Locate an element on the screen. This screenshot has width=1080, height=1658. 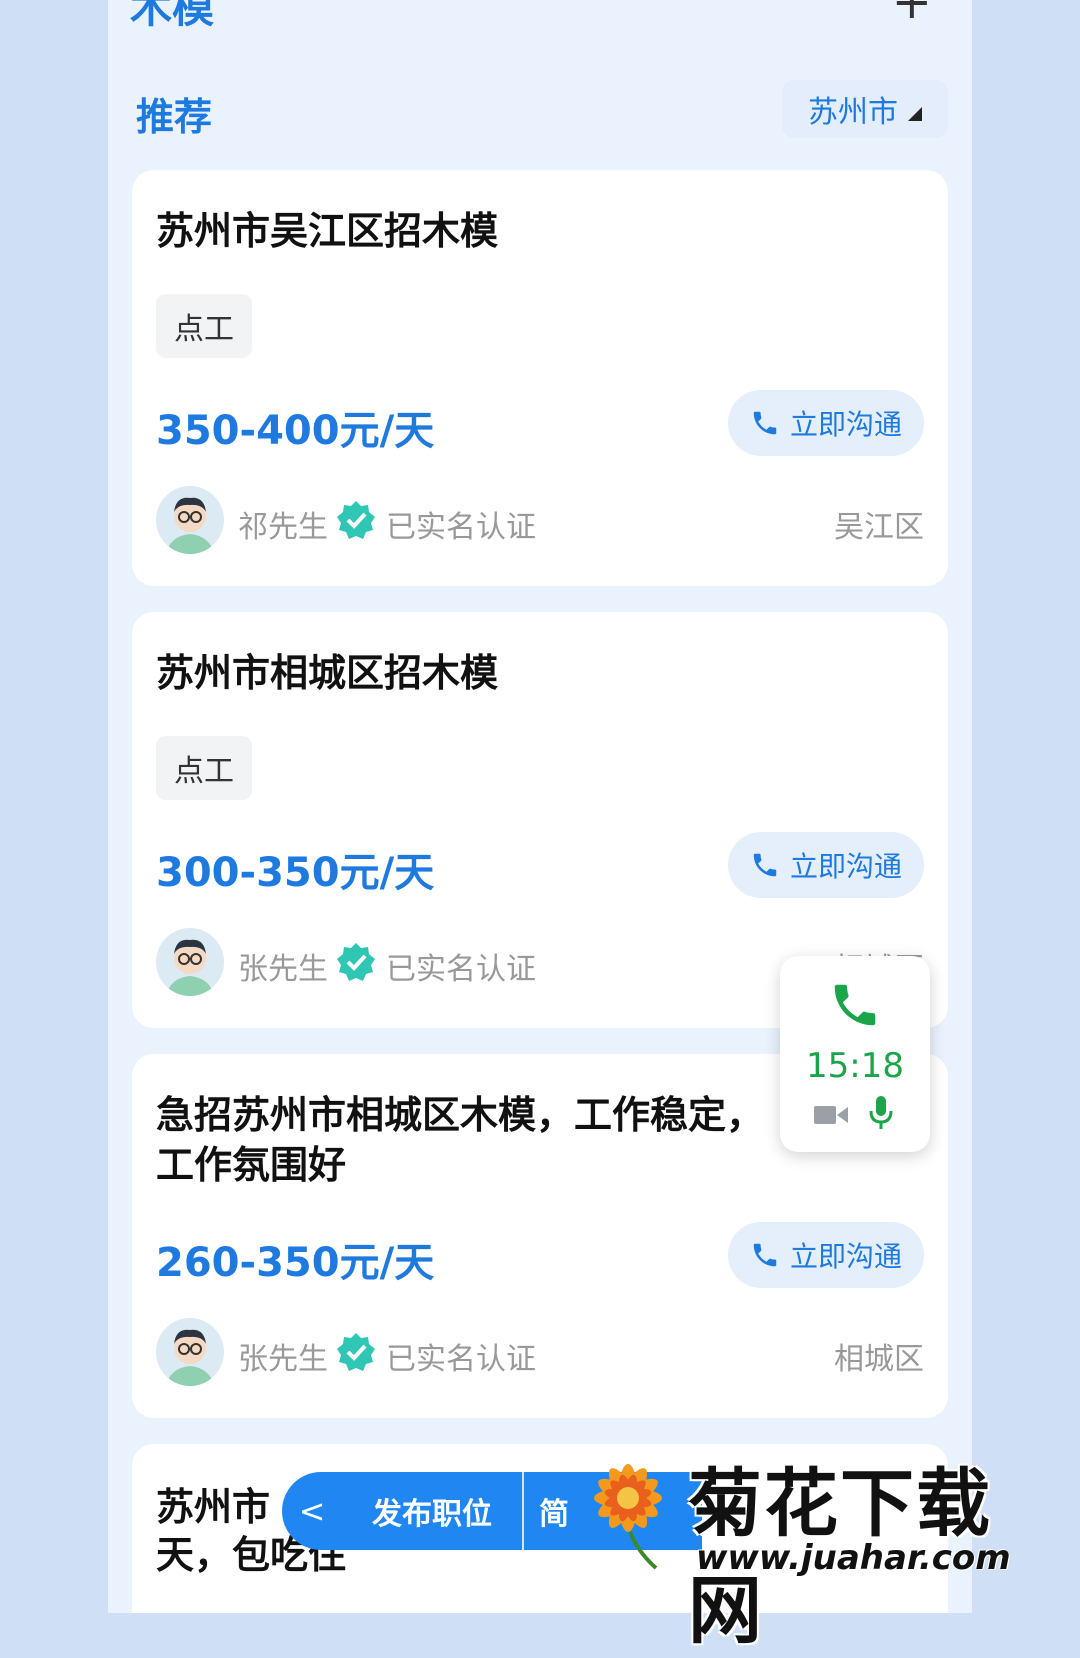
job-title: 苏州市相城区招木模 is located at coordinates (327, 673).